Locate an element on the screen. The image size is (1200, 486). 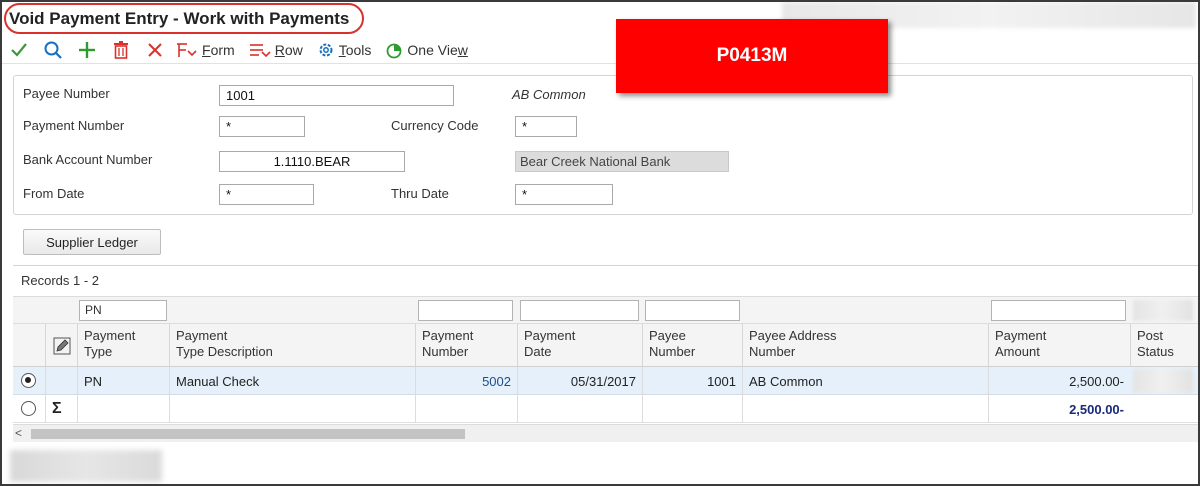
form-menu-label: Form is located at coordinates (218, 49).